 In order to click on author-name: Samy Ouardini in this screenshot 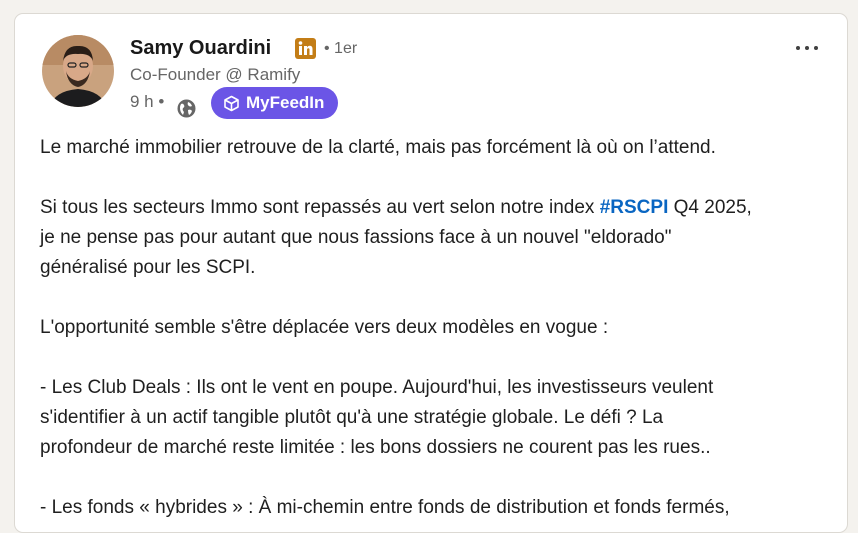, I will do `click(200, 48)`.